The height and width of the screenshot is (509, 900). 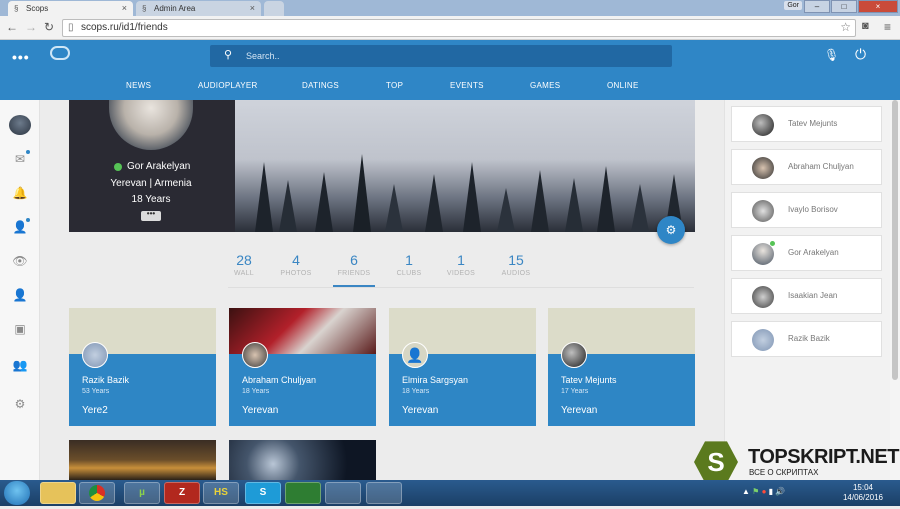 What do you see at coordinates (450, 493) in the screenshot?
I see `taskbar: µ Z HS S ▲ ⚑ ● ▮ 🔊 15:04 14/06/2016` at bounding box center [450, 493].